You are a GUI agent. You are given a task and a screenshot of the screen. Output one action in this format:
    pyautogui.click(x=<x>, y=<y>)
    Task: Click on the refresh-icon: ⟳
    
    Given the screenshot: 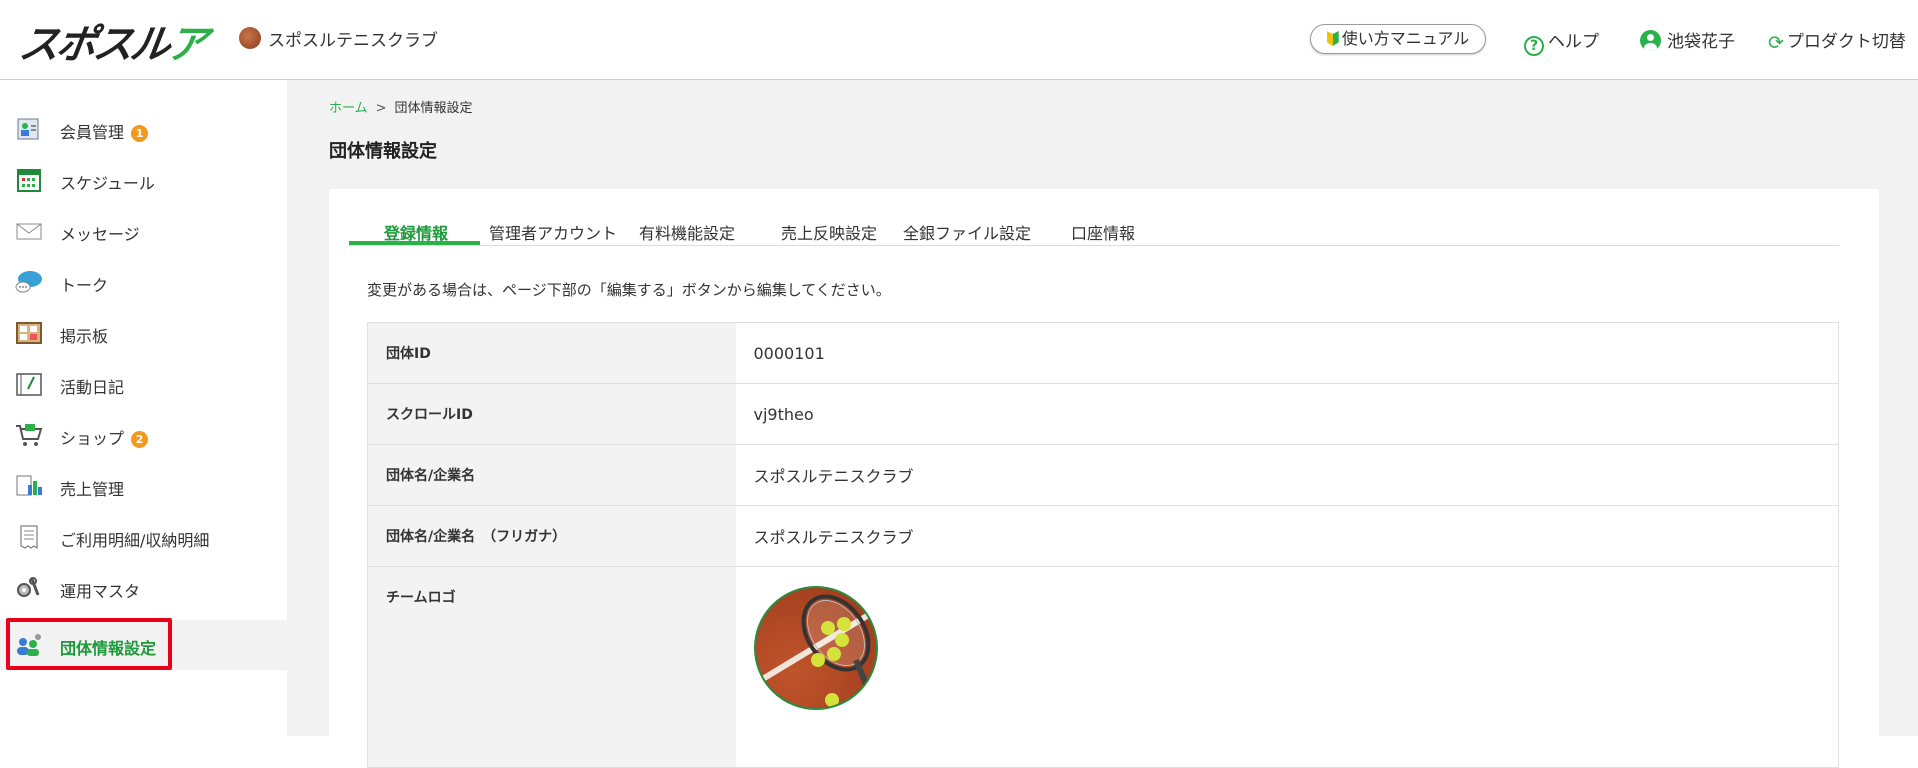 What is the action you would take?
    pyautogui.click(x=1776, y=43)
    